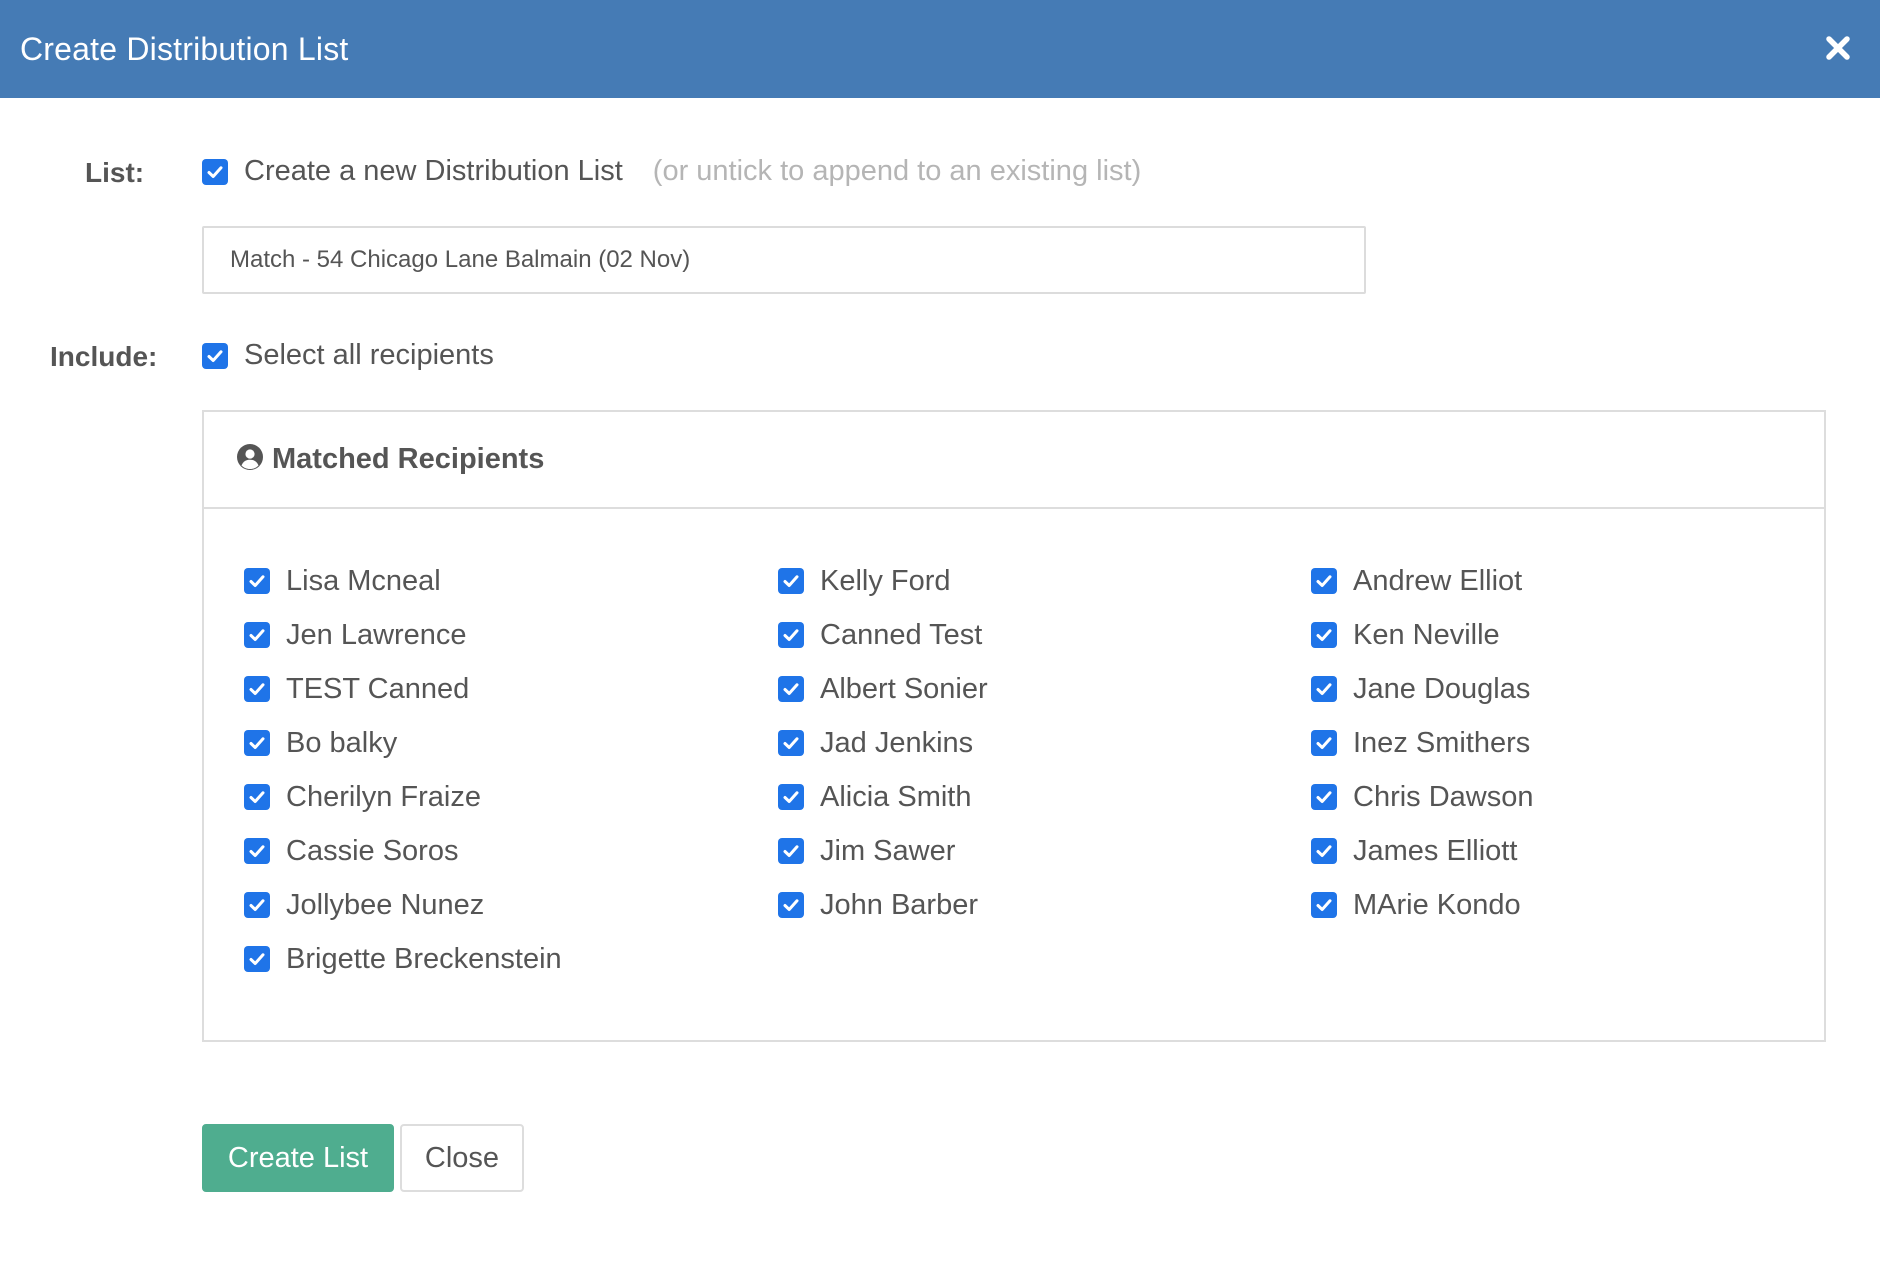 The height and width of the screenshot is (1272, 1880). I want to click on recipient-item: Lisa Mcneal, so click(403, 581).